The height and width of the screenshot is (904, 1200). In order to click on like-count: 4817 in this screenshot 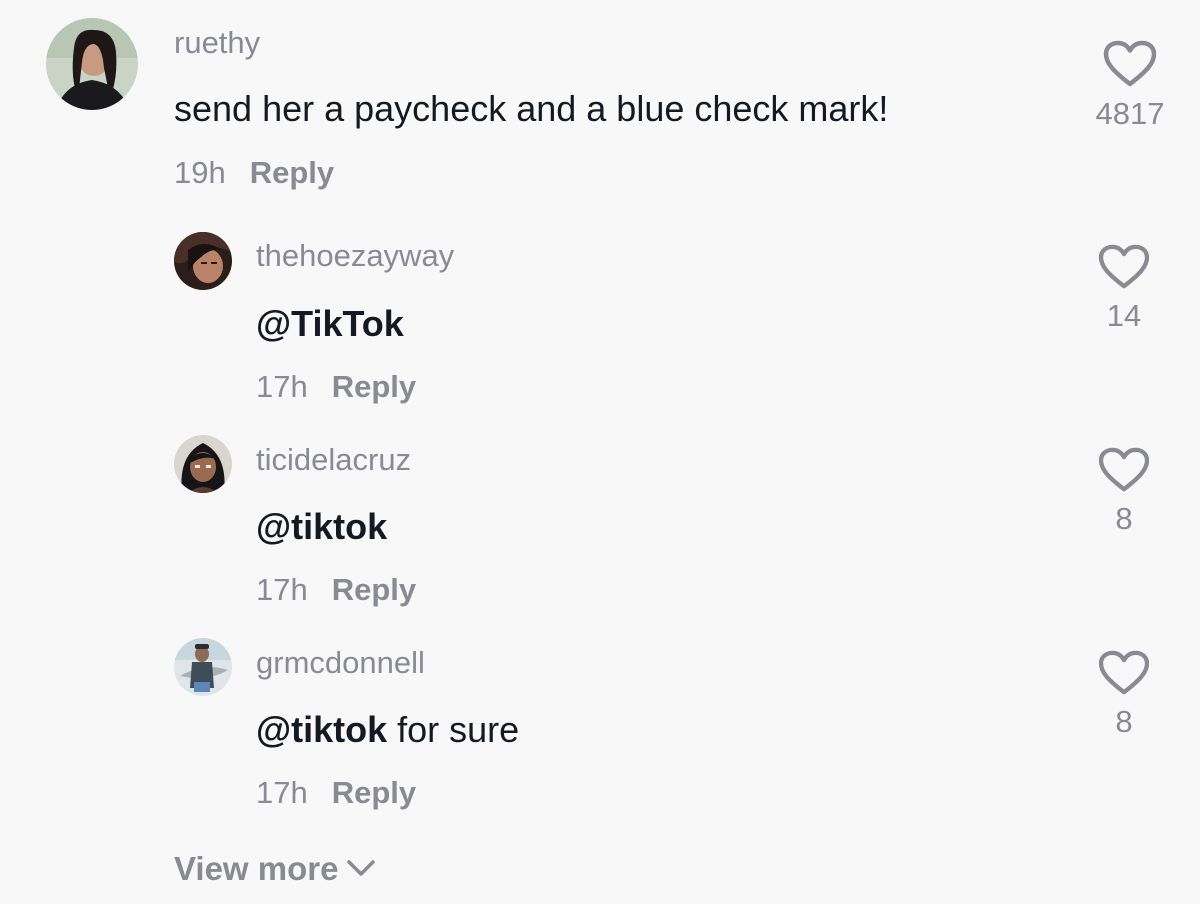, I will do `click(1130, 113)`.